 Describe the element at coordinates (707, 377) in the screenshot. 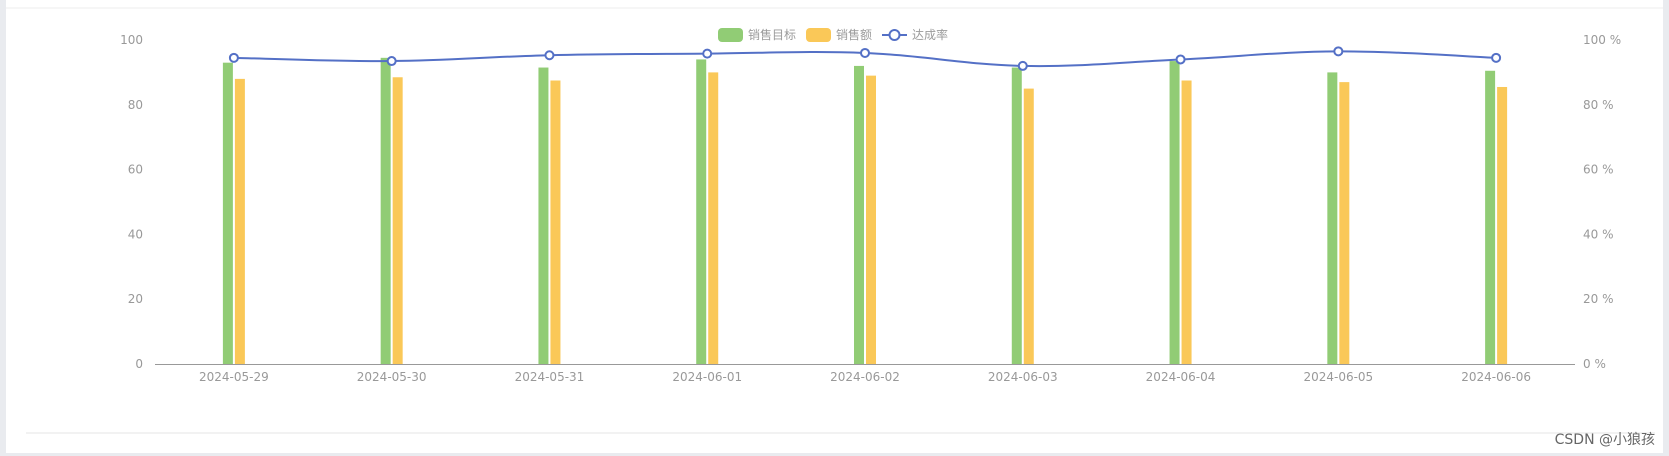

I see `x-tick-label: 2024-06-01` at that location.